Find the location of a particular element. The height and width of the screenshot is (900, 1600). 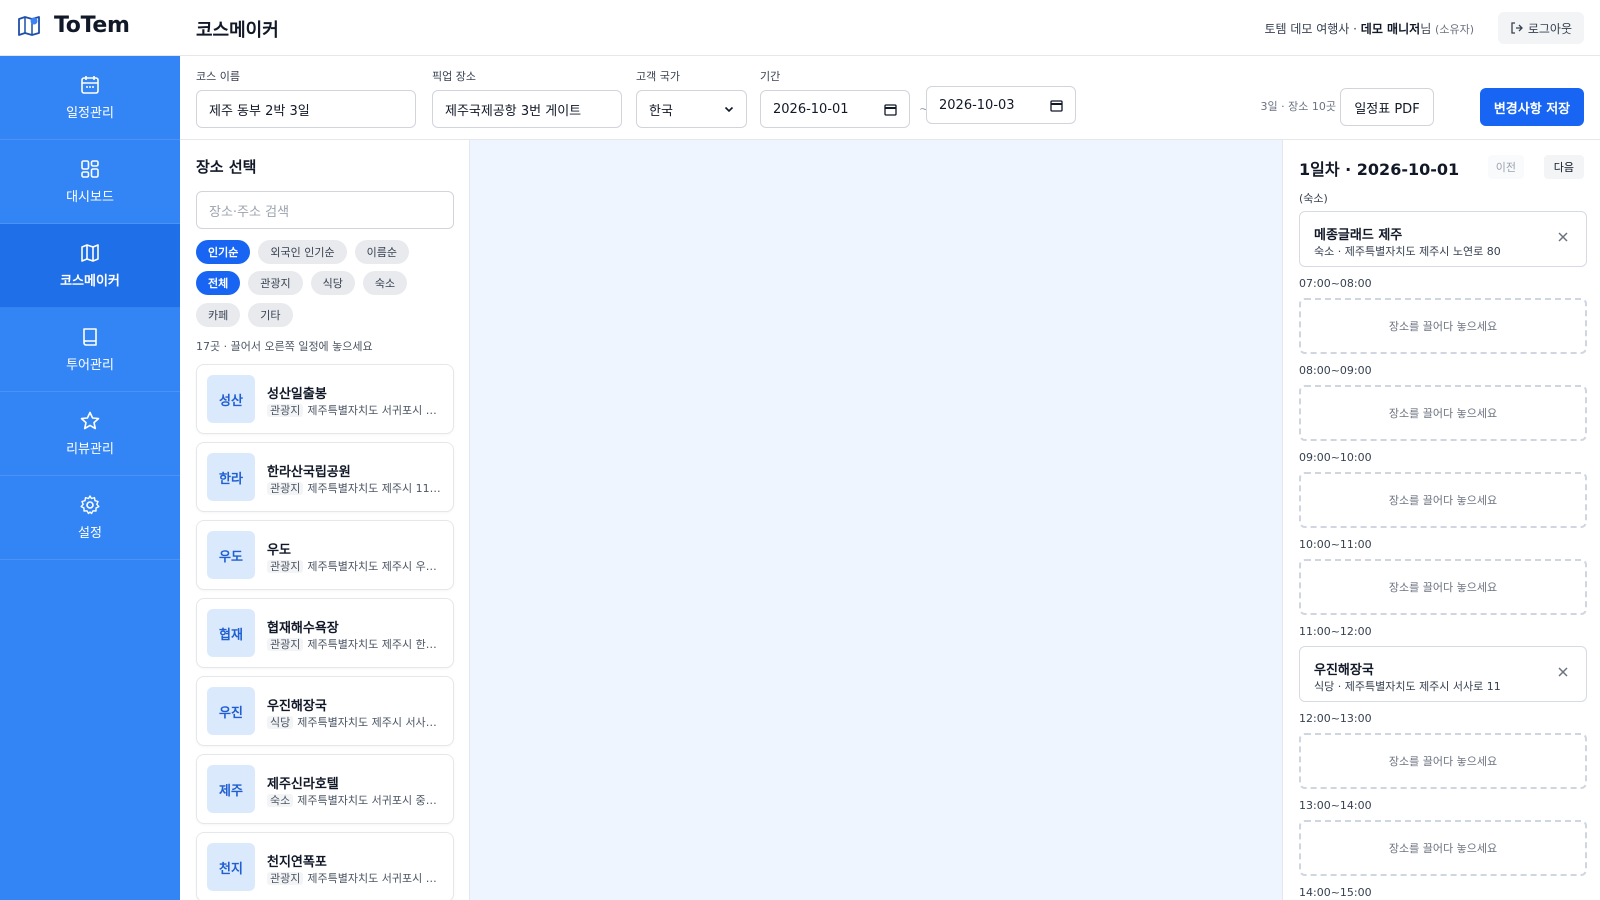

time-slot-label: 14:00~15:00 is located at coordinates (1335, 892).